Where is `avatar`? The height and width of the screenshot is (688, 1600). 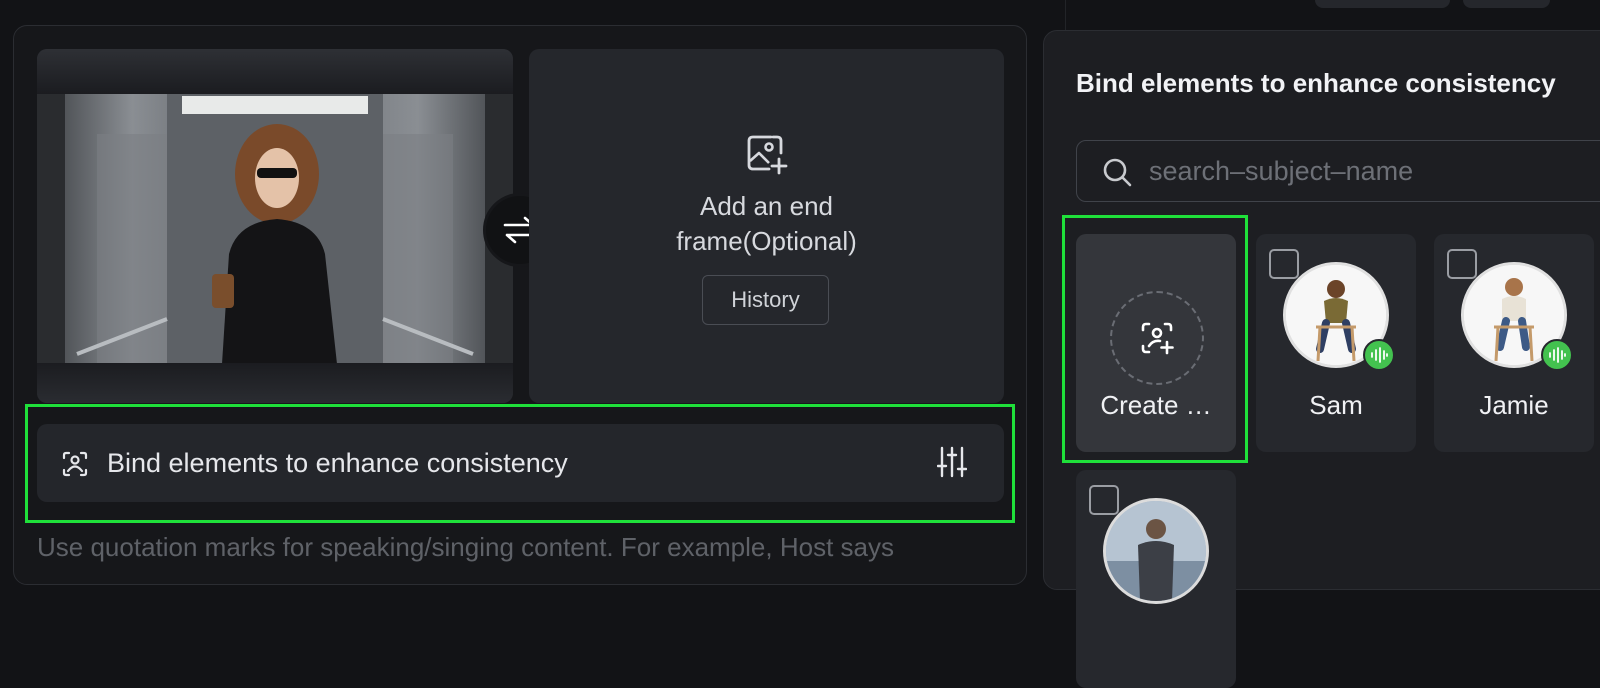 avatar is located at coordinates (1156, 551).